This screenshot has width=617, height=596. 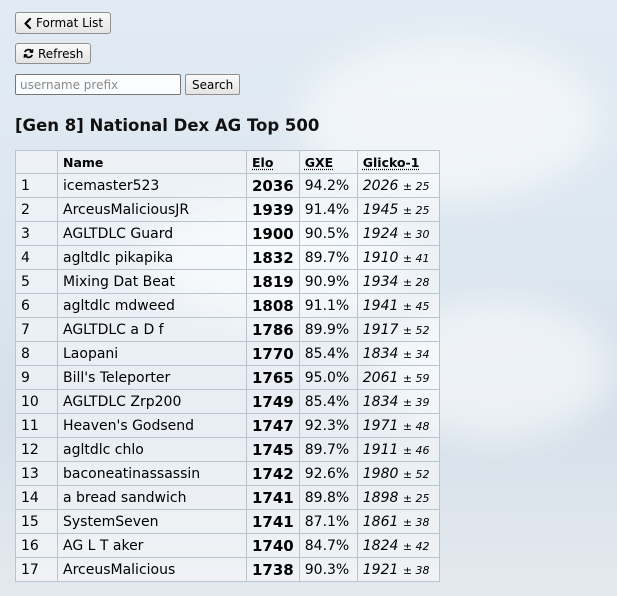 What do you see at coordinates (380, 449) in the screenshot?
I see `glicko-rating: 1911` at bounding box center [380, 449].